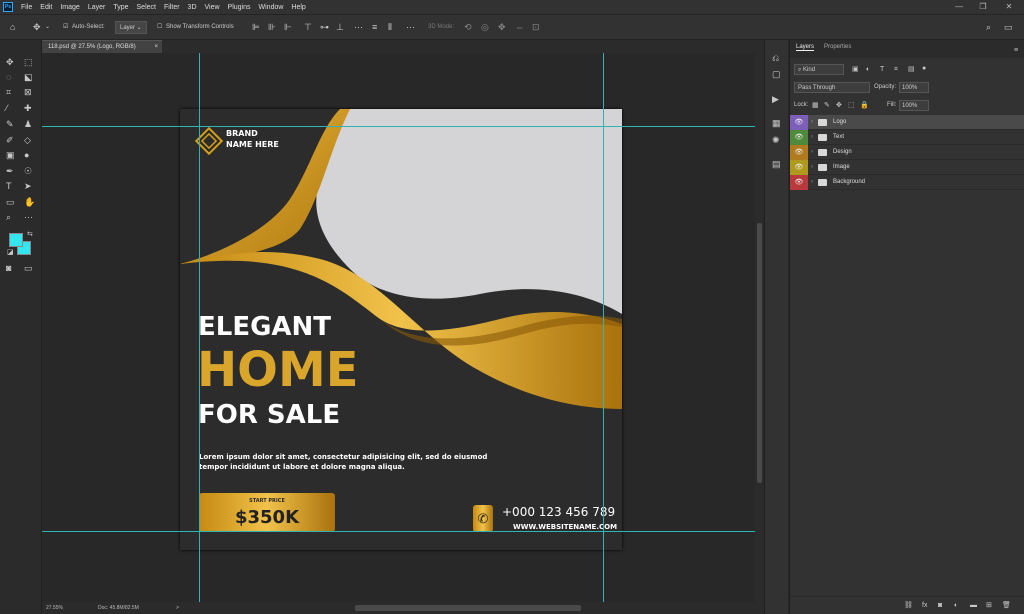 This screenshot has height=614, width=1024. I want to click on menu-3d: 3D, so click(192, 7).